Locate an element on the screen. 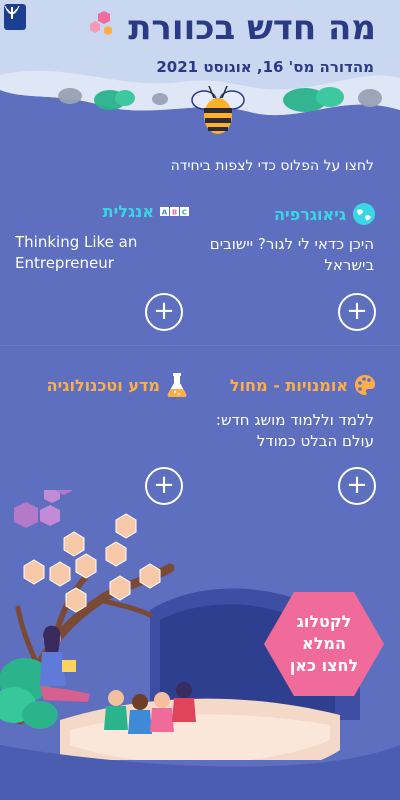  catalog-label: לקטלוג המלא לחצו כאן is located at coordinates (324, 643).